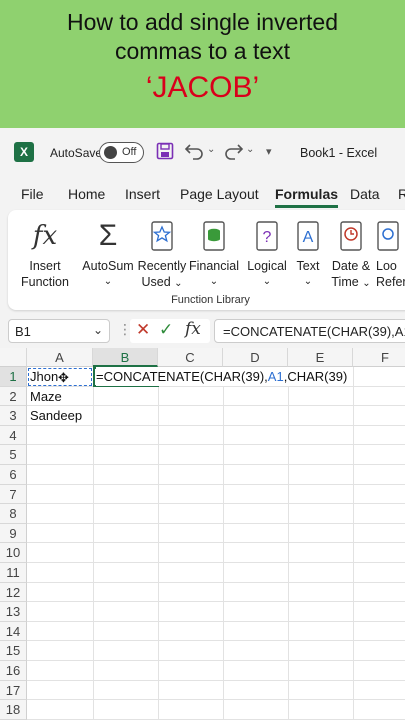  I want to click on cell-b1-editing: =CONCATENATE(CHAR(39),A1,CHAR(39), so click(222, 376).